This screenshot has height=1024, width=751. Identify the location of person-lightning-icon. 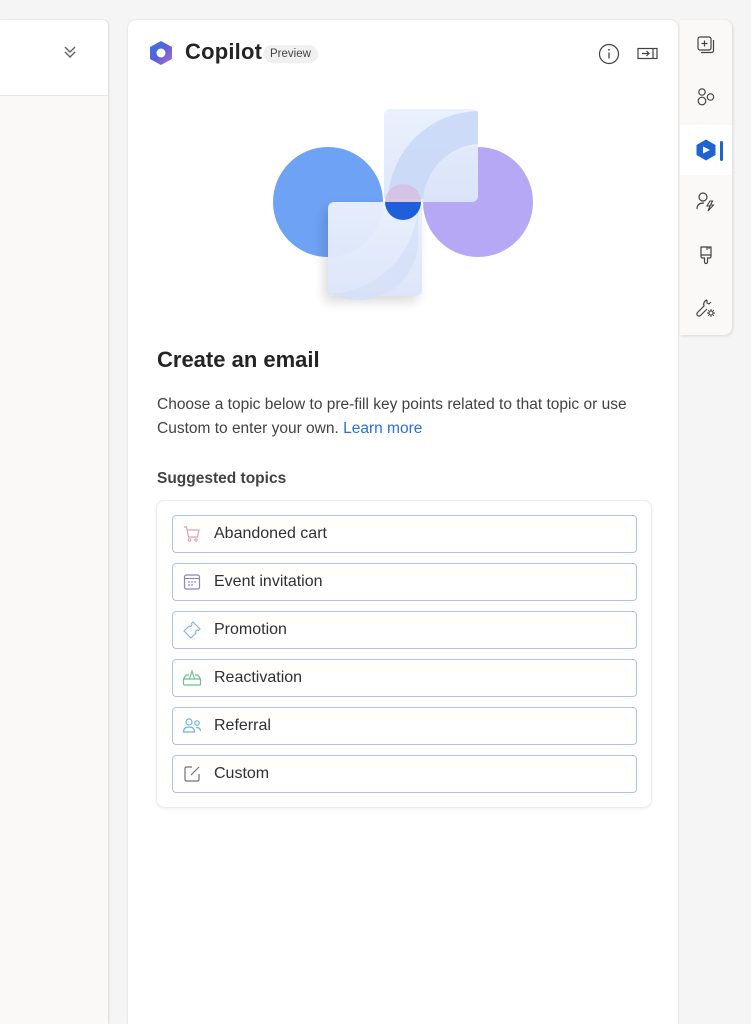
(705, 202).